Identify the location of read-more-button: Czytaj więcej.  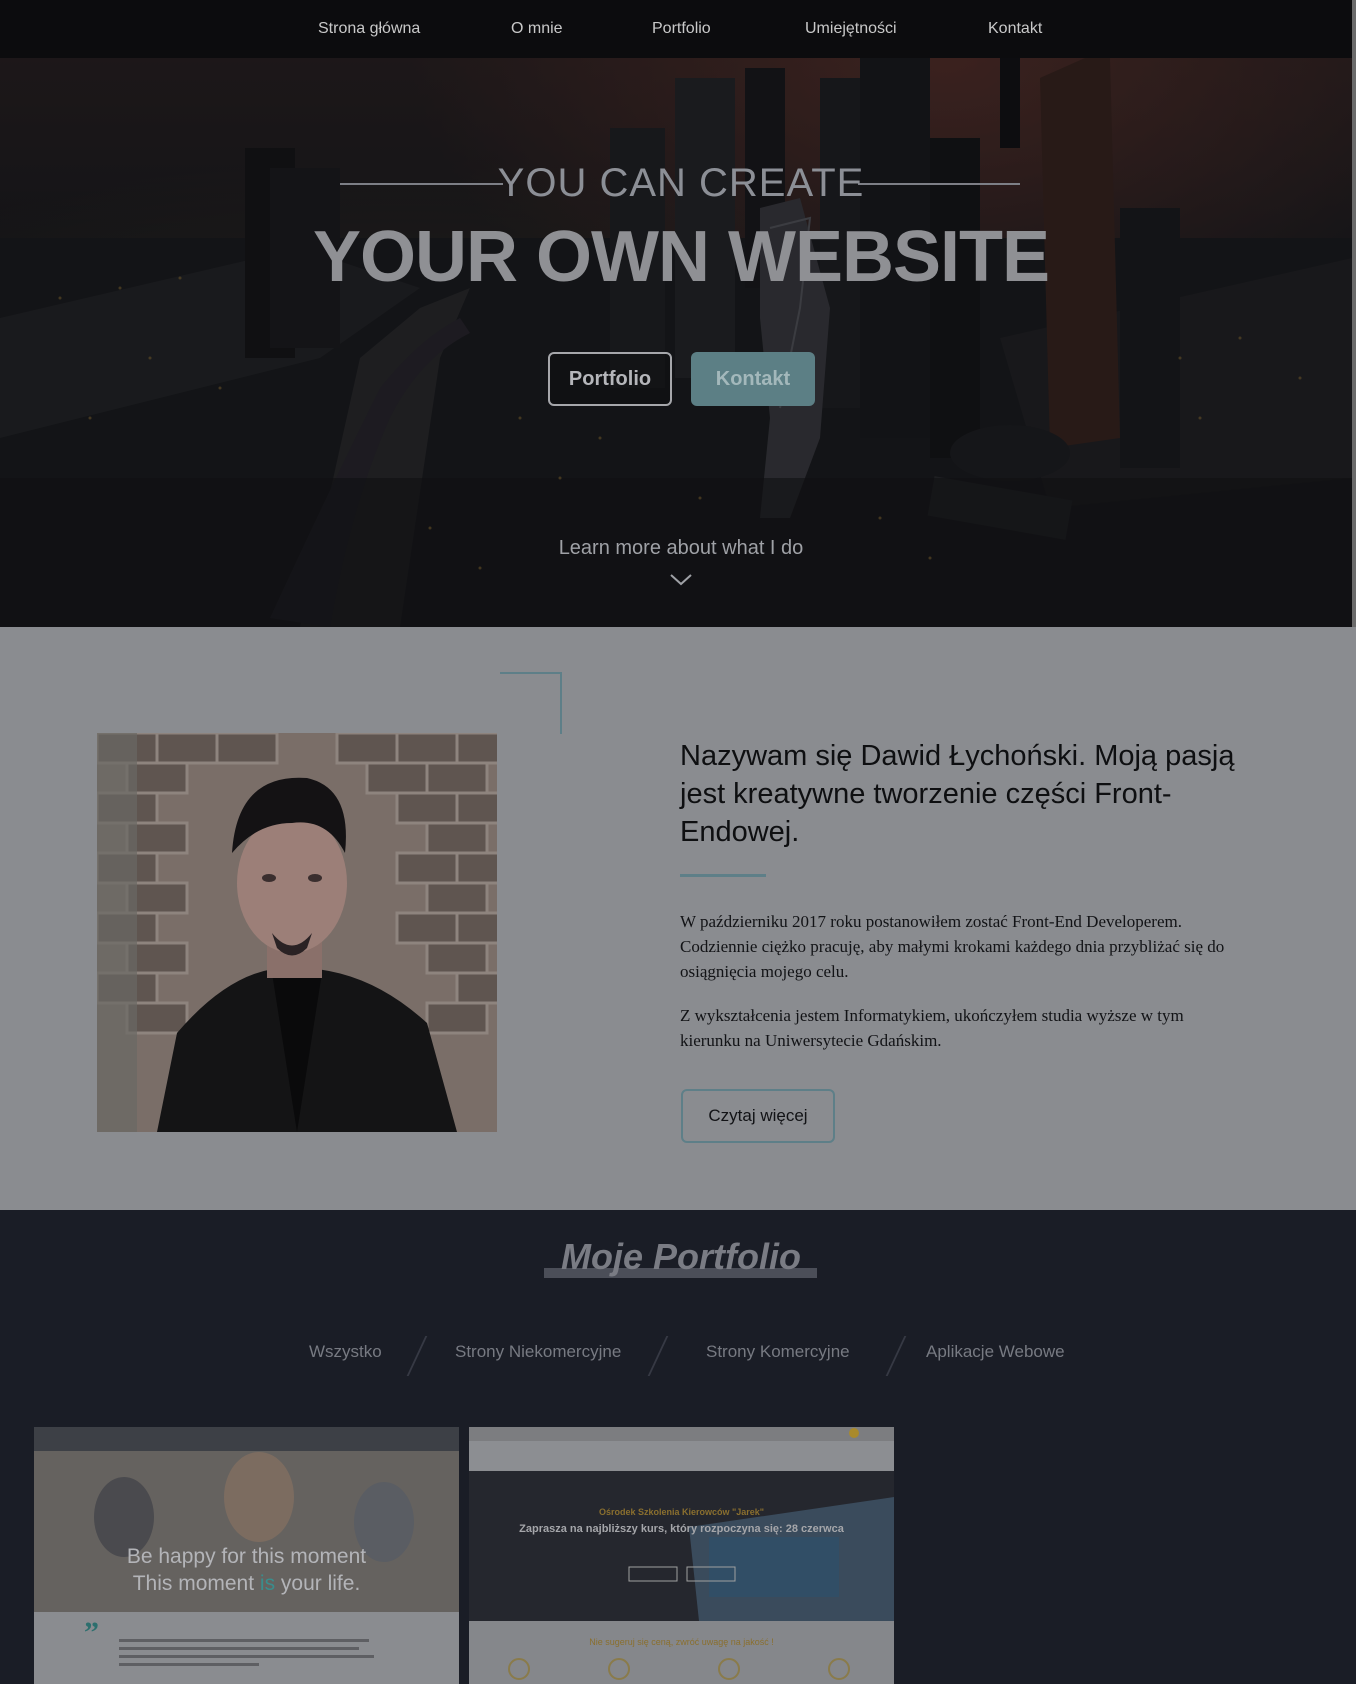
(758, 1116).